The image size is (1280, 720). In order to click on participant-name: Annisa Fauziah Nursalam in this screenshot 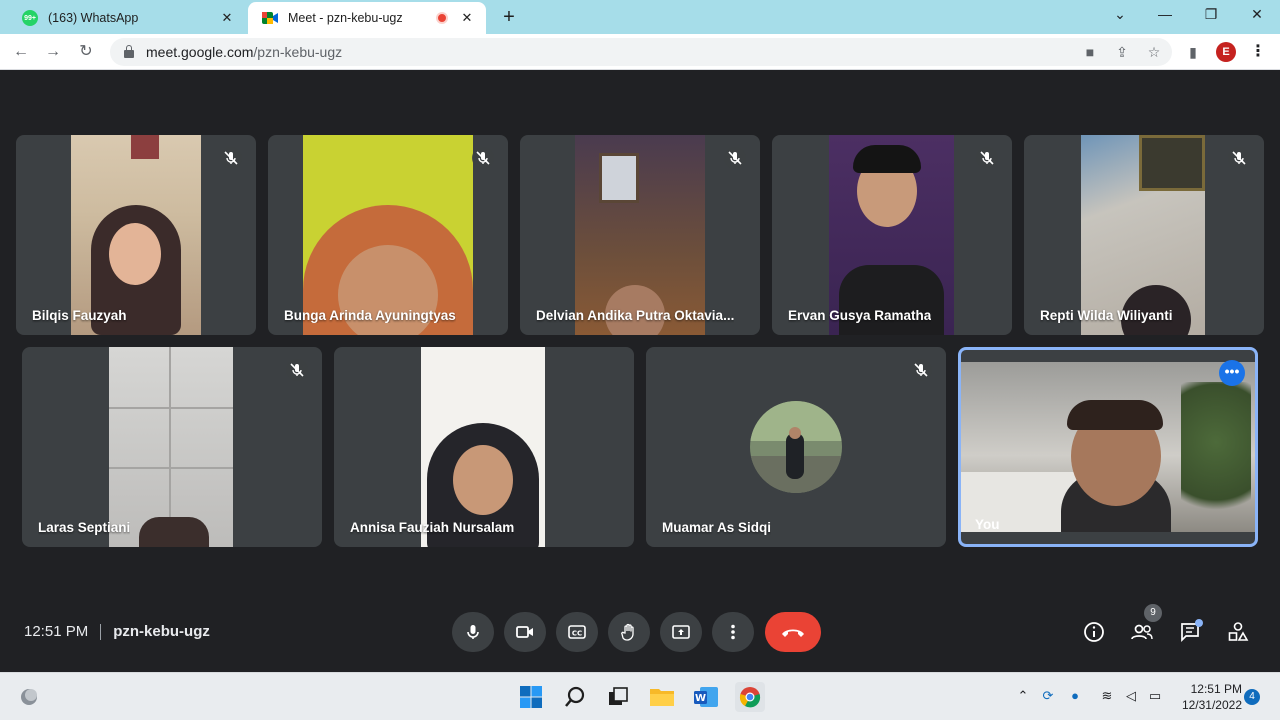, I will do `click(432, 527)`.